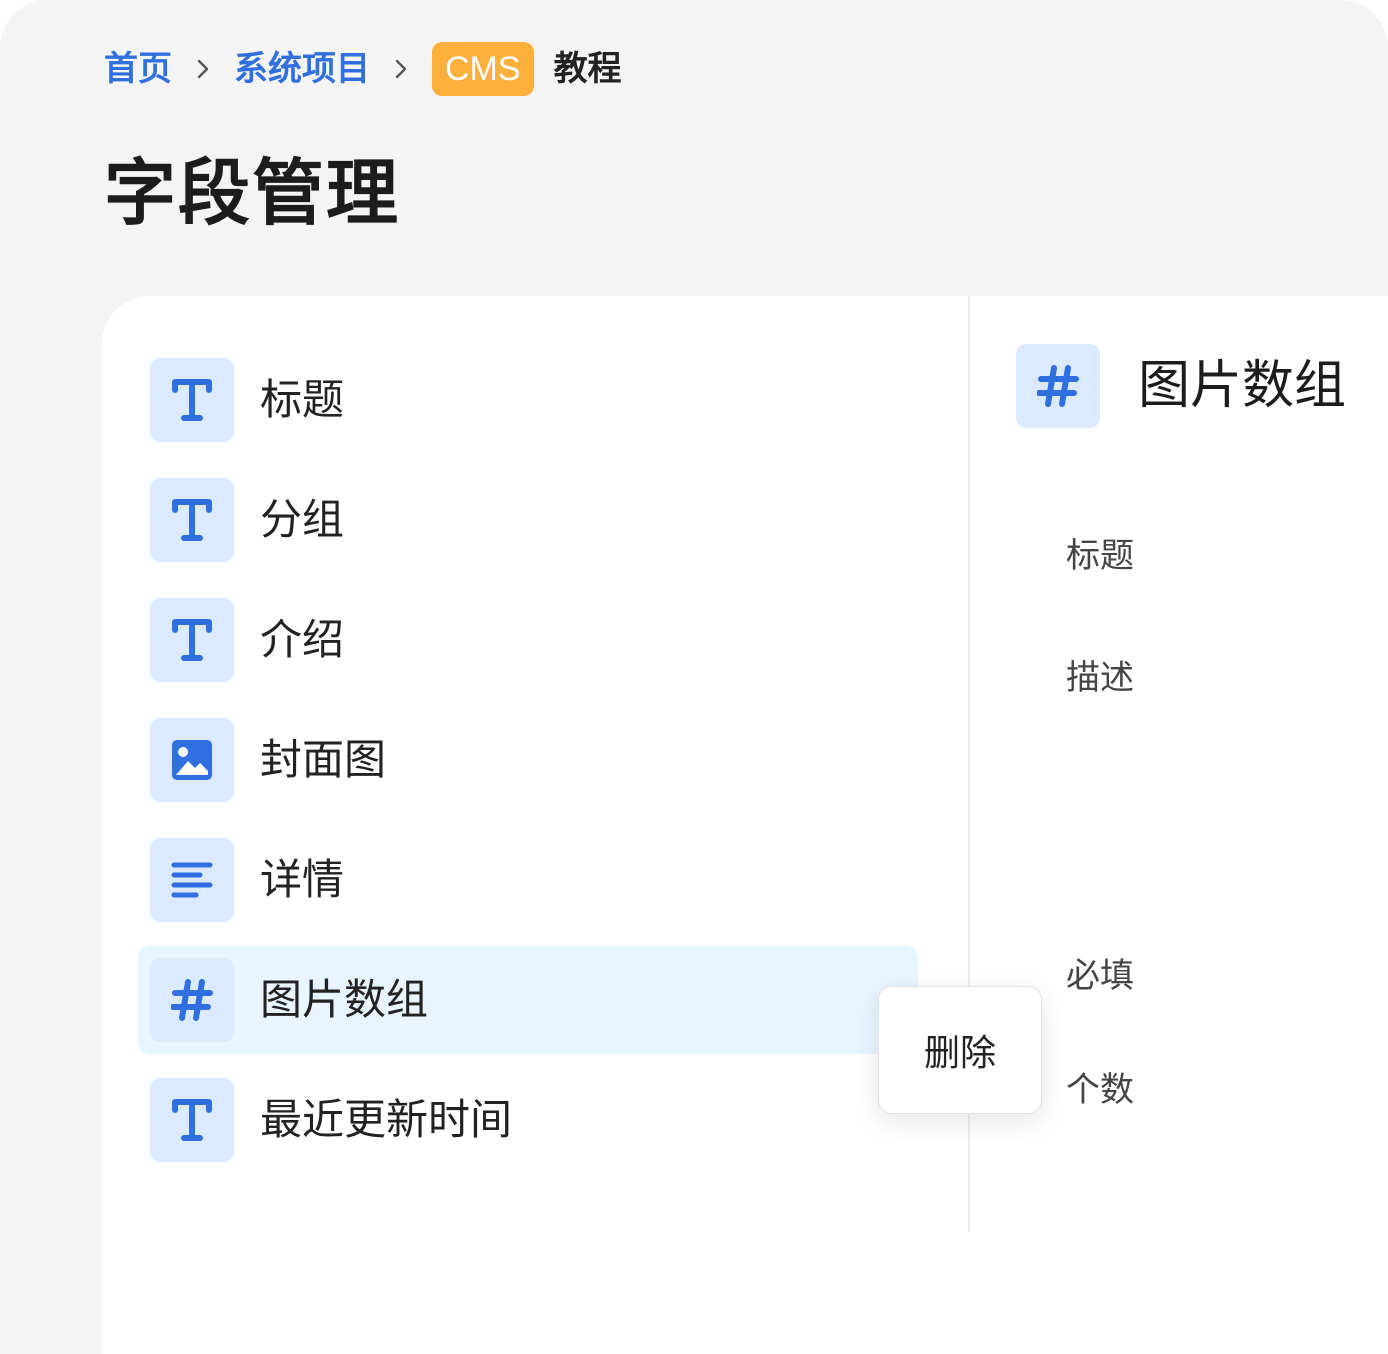 The image size is (1388, 1354). I want to click on breadcrumb: 首页 系统项目 CMS 教程, so click(363, 69).